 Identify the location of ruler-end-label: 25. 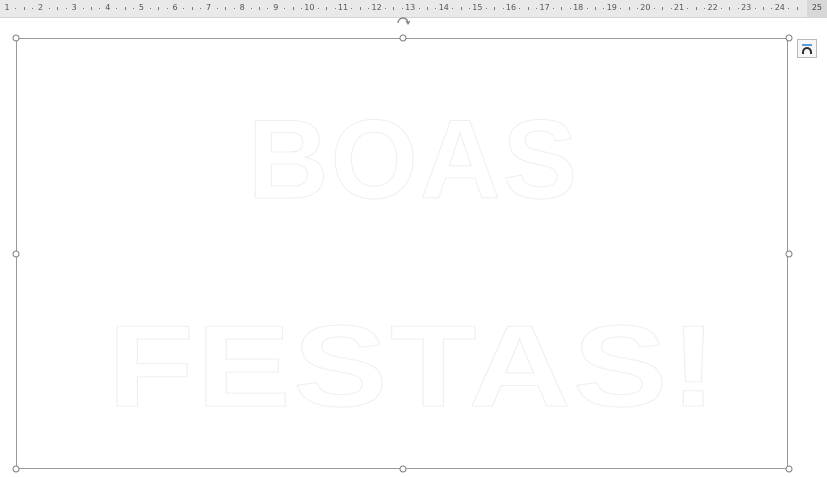
(816, 7).